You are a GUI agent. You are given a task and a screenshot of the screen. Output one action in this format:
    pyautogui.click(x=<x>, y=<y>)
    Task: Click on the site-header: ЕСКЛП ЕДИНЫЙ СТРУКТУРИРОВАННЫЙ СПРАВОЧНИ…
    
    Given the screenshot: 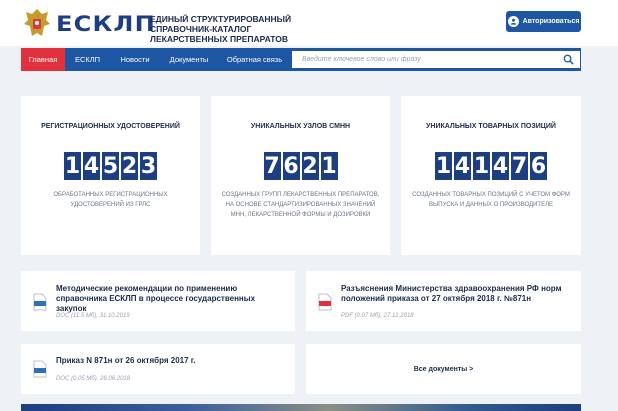 What is the action you would take?
    pyautogui.click(x=309, y=23)
    